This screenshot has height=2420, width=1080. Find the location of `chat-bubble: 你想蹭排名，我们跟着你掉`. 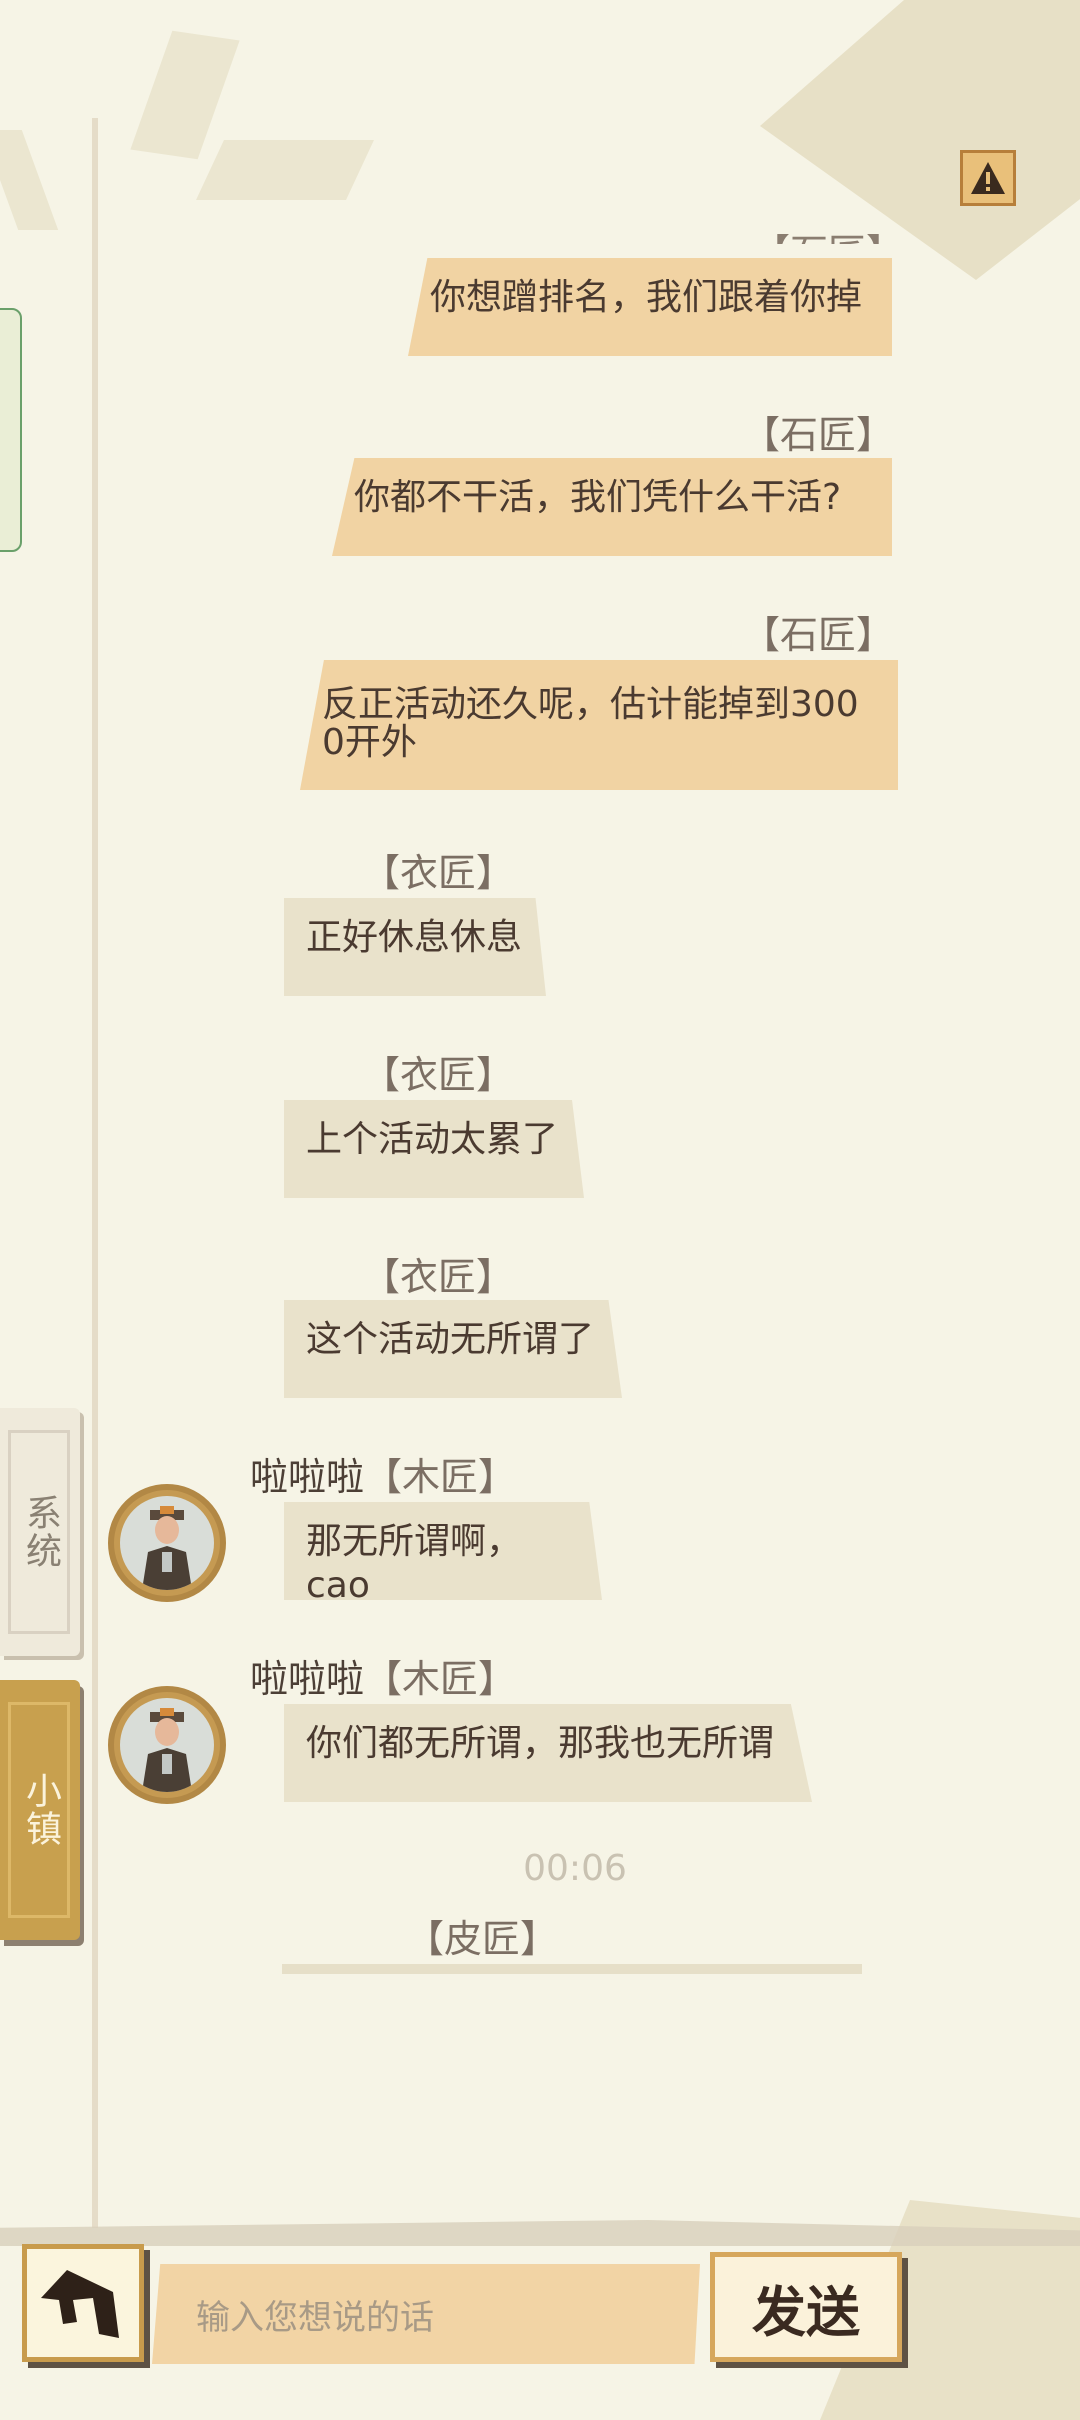

chat-bubble: 你想蹭排名，我们跟着你掉 is located at coordinates (650, 307).